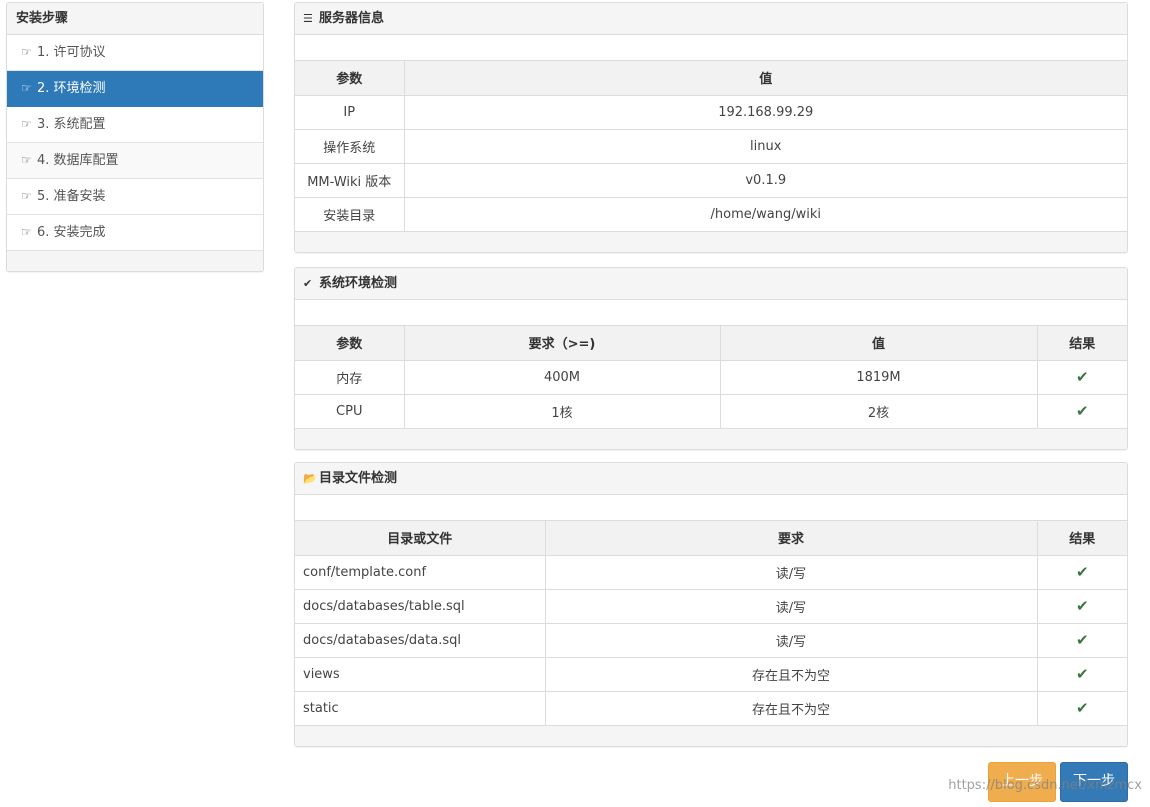 This screenshot has width=1150, height=807. Describe the element at coordinates (358, 478) in the screenshot. I see `panel-title: 目录文件检测` at that location.